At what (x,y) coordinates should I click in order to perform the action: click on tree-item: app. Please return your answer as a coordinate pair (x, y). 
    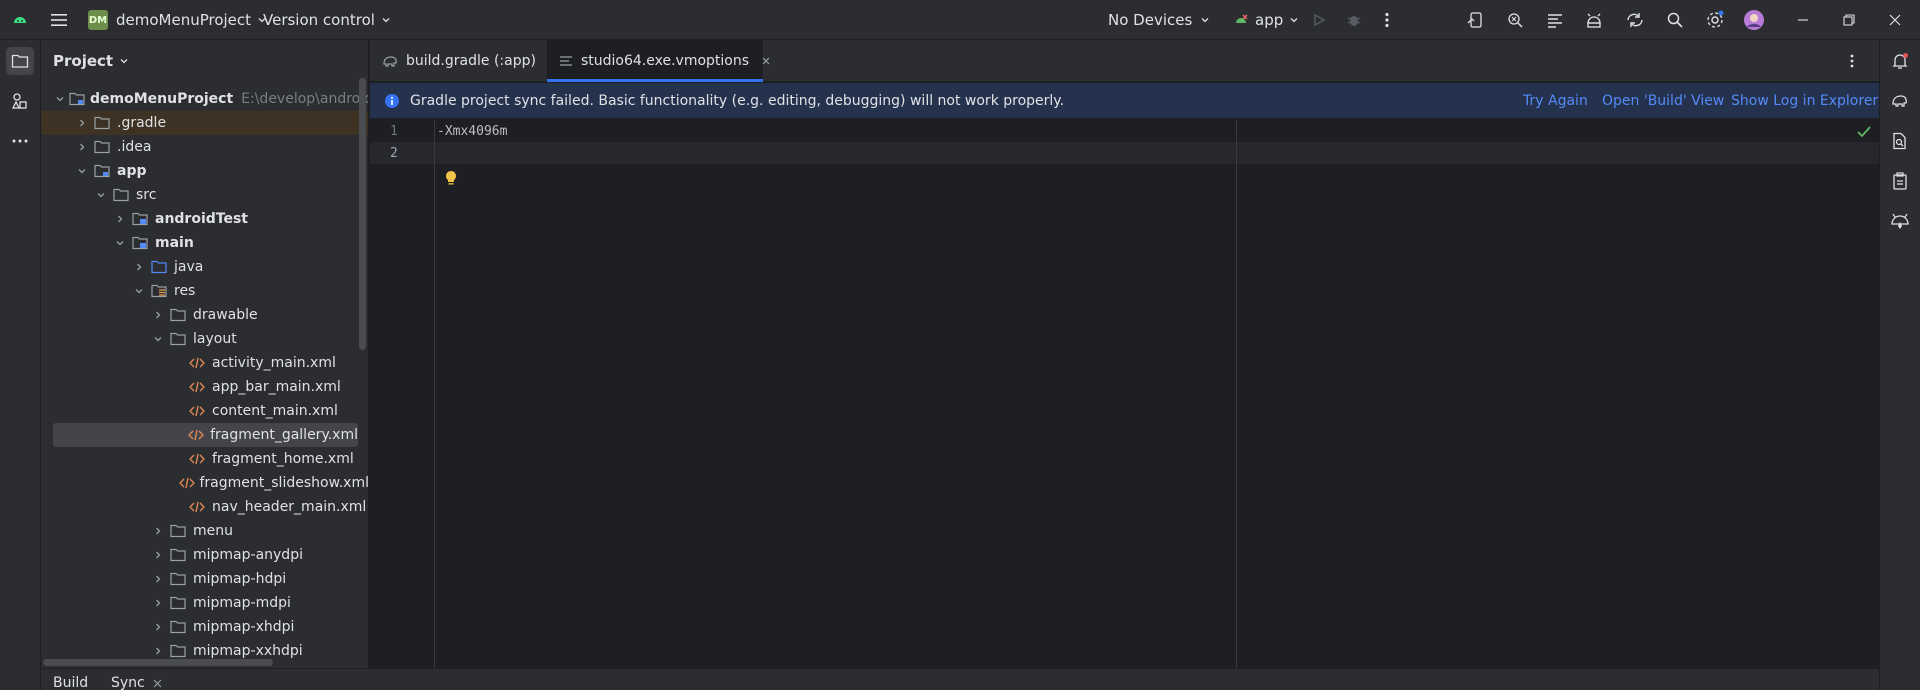
    Looking at the image, I should click on (204, 171).